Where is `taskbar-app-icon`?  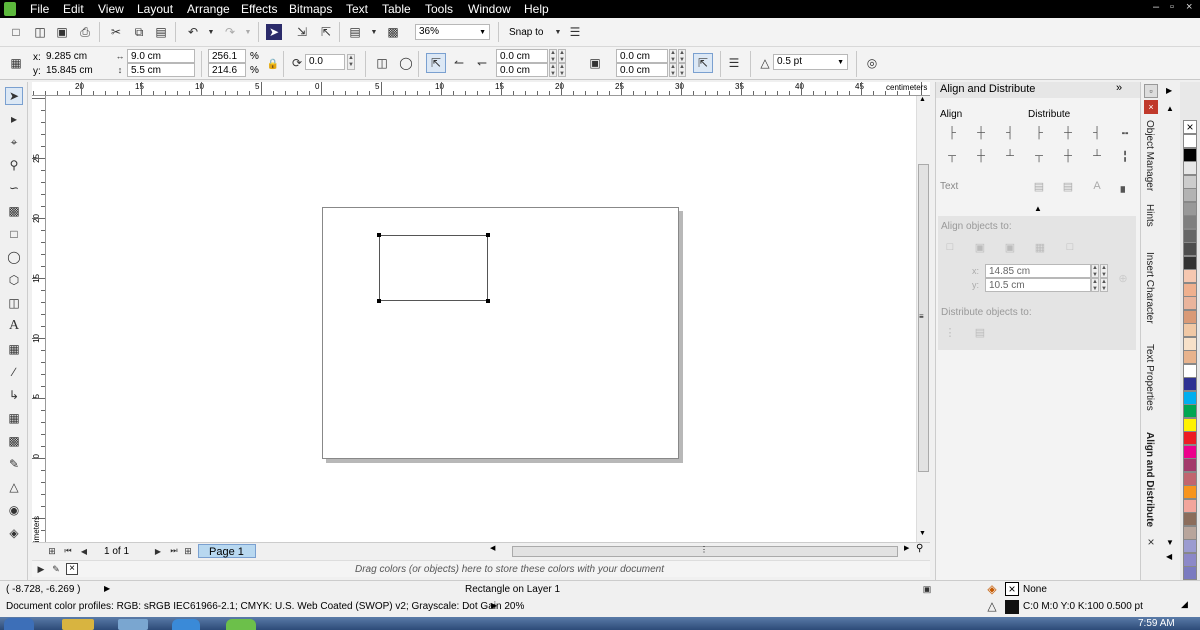 taskbar-app-icon is located at coordinates (133, 624).